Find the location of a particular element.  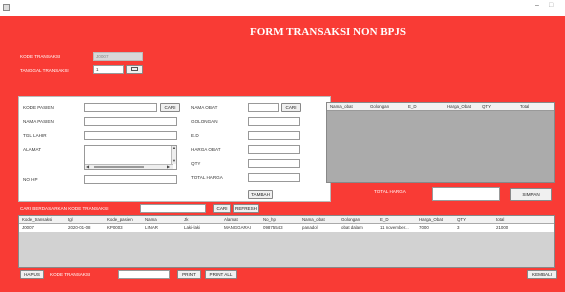

cell-alamat: MANGGARAI is located at coordinates (237, 227).